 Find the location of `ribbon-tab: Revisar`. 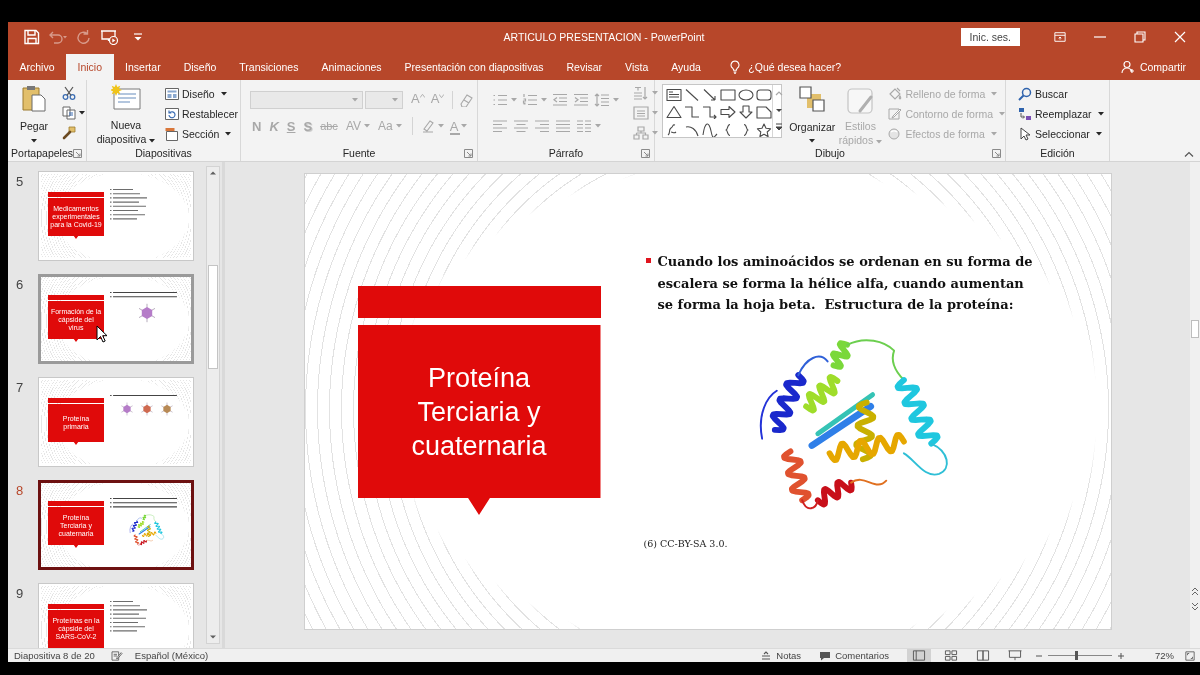

ribbon-tab: Revisar is located at coordinates (584, 67).